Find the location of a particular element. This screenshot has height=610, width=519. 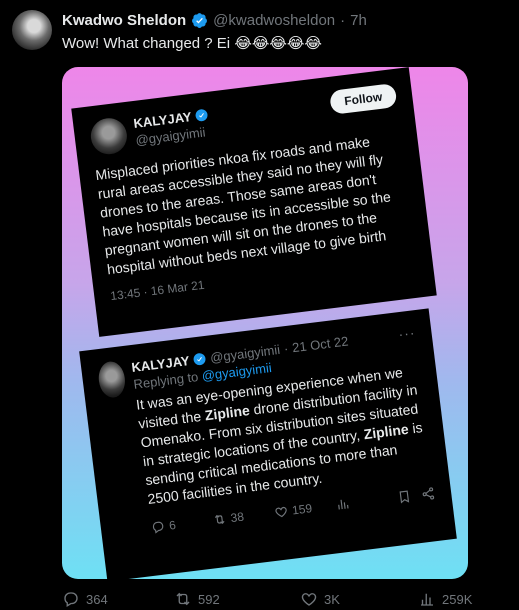

views-button: 259K is located at coordinates (445, 599).